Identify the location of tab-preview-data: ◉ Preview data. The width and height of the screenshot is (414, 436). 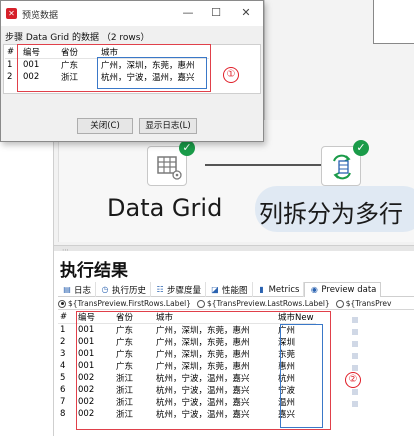
(343, 289).